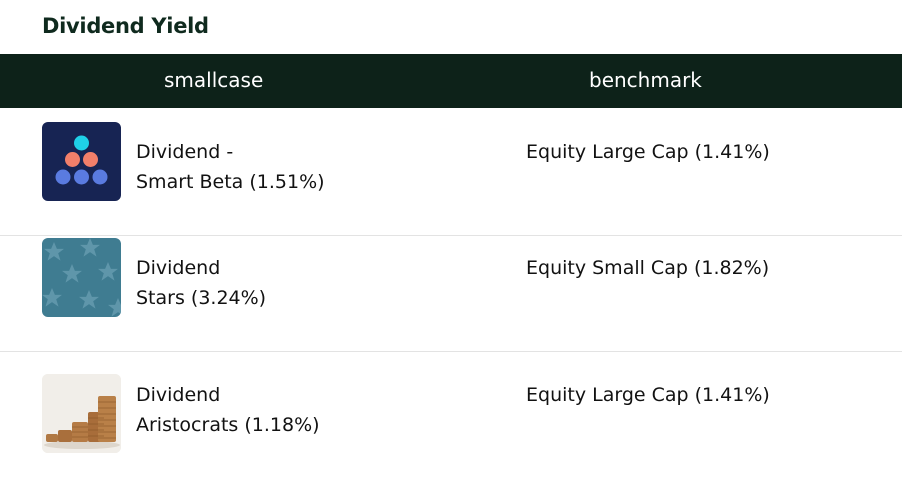 The height and width of the screenshot is (478, 902). I want to click on column-header-benchmark: benchmark, so click(645, 80).